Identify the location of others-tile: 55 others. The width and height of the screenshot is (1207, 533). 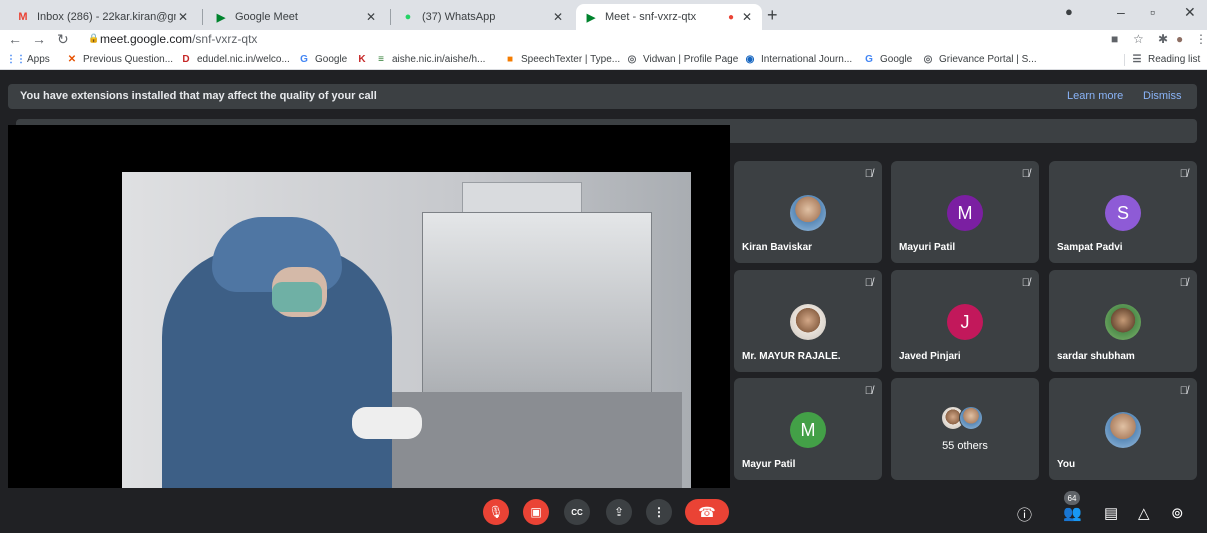
(965, 429).